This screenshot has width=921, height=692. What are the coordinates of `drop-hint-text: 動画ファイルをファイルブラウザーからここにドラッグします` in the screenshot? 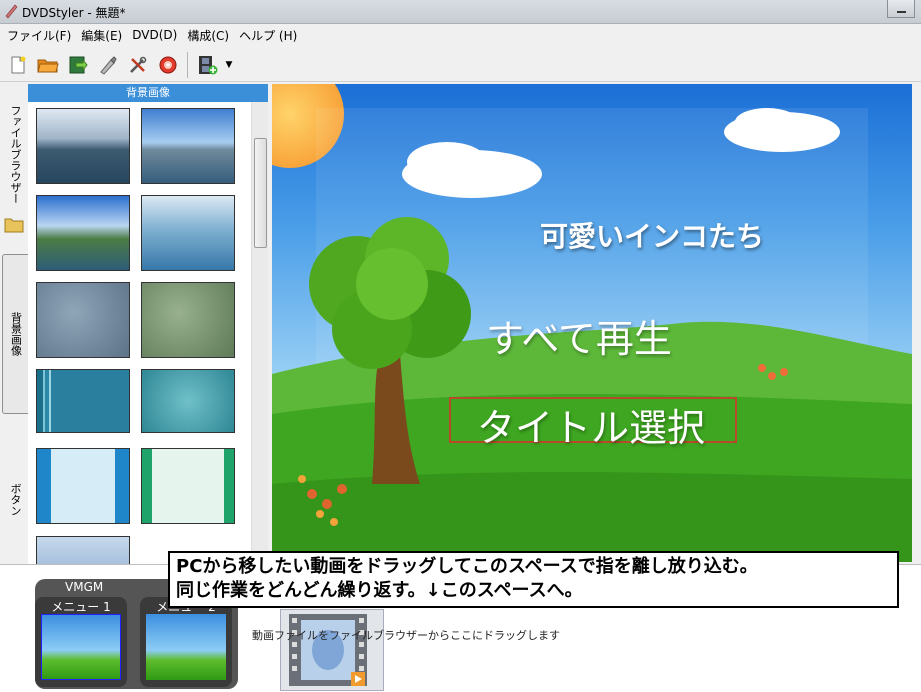 It's located at (406, 635).